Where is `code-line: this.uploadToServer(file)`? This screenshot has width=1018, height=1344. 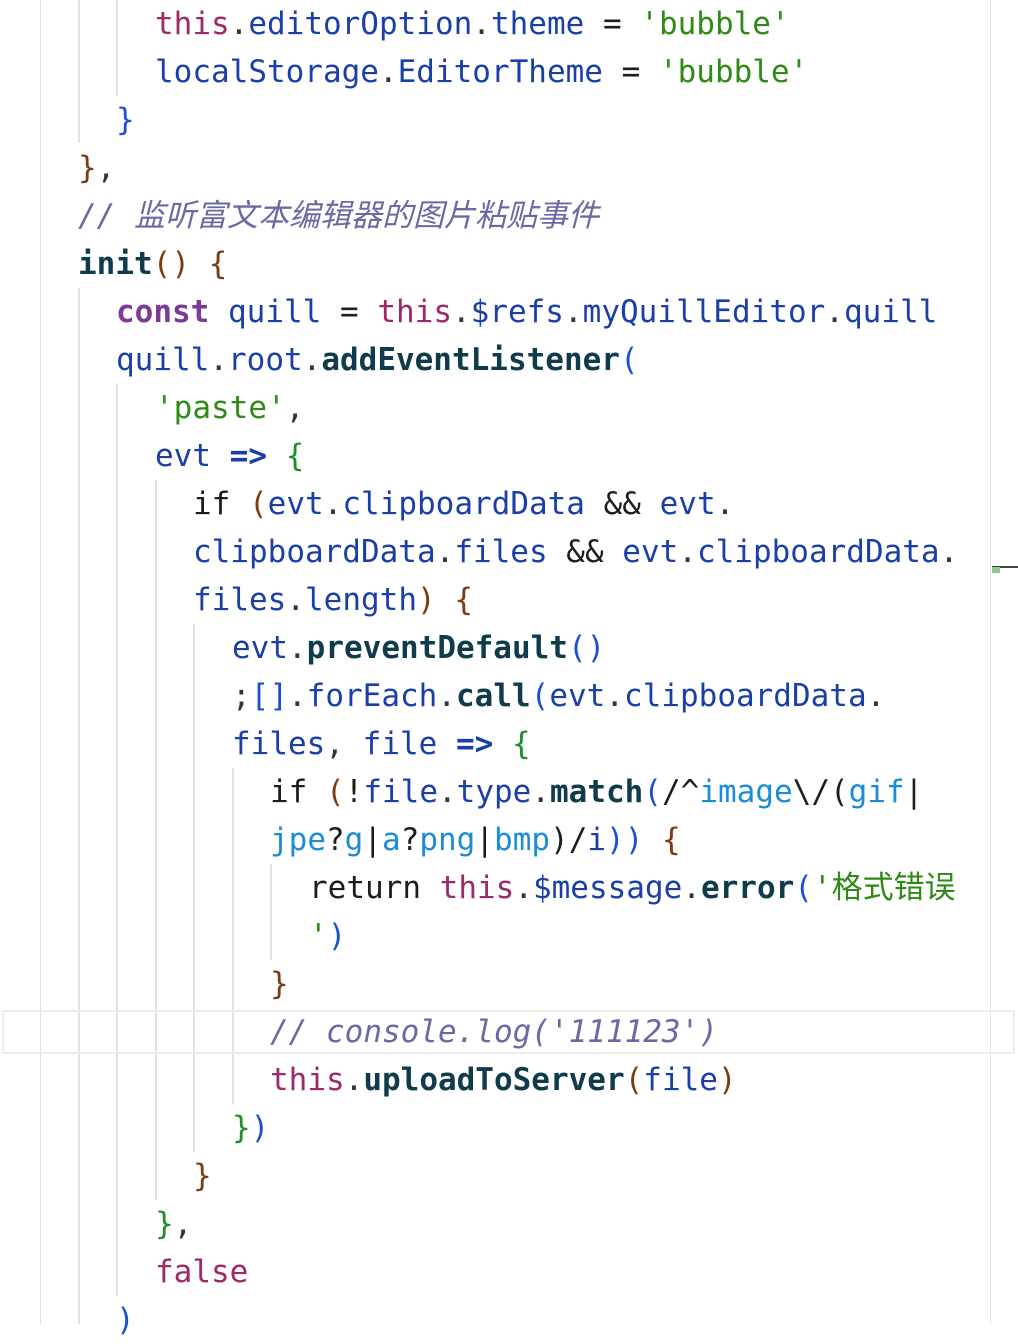
code-line: this.uploadToServer(file) is located at coordinates (509, 1080).